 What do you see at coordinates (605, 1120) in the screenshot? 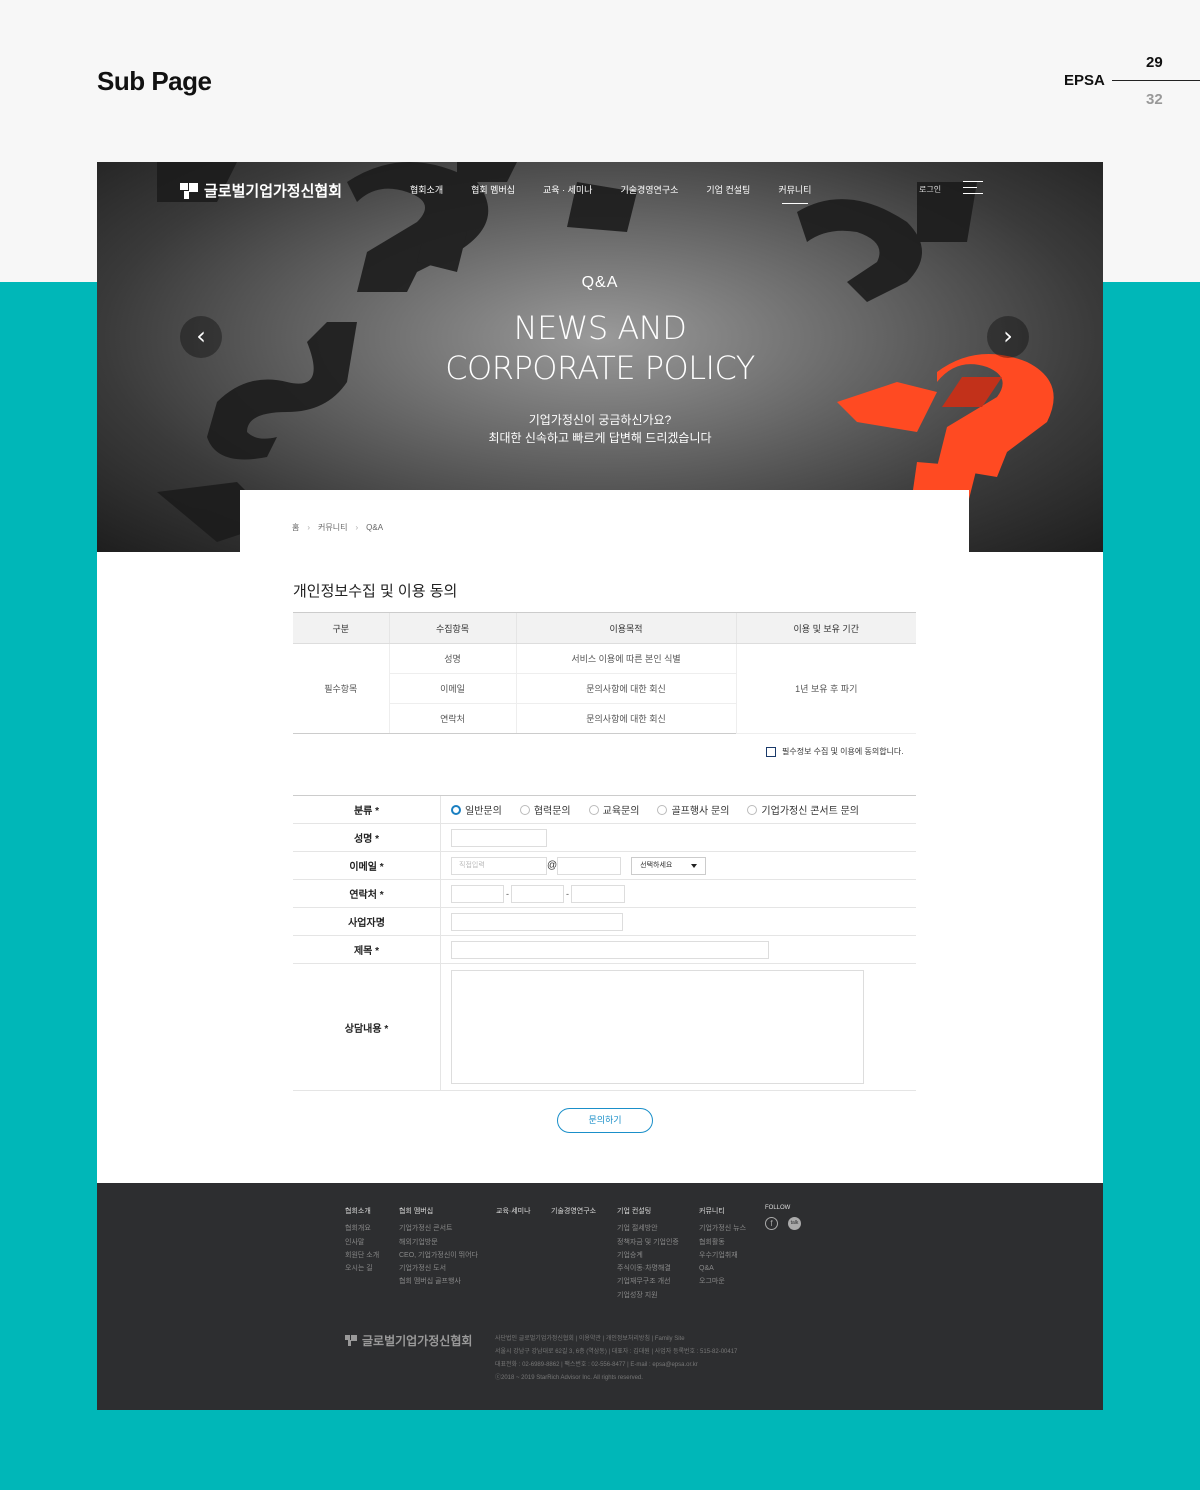
I see `submit-button: 문의하기` at bounding box center [605, 1120].